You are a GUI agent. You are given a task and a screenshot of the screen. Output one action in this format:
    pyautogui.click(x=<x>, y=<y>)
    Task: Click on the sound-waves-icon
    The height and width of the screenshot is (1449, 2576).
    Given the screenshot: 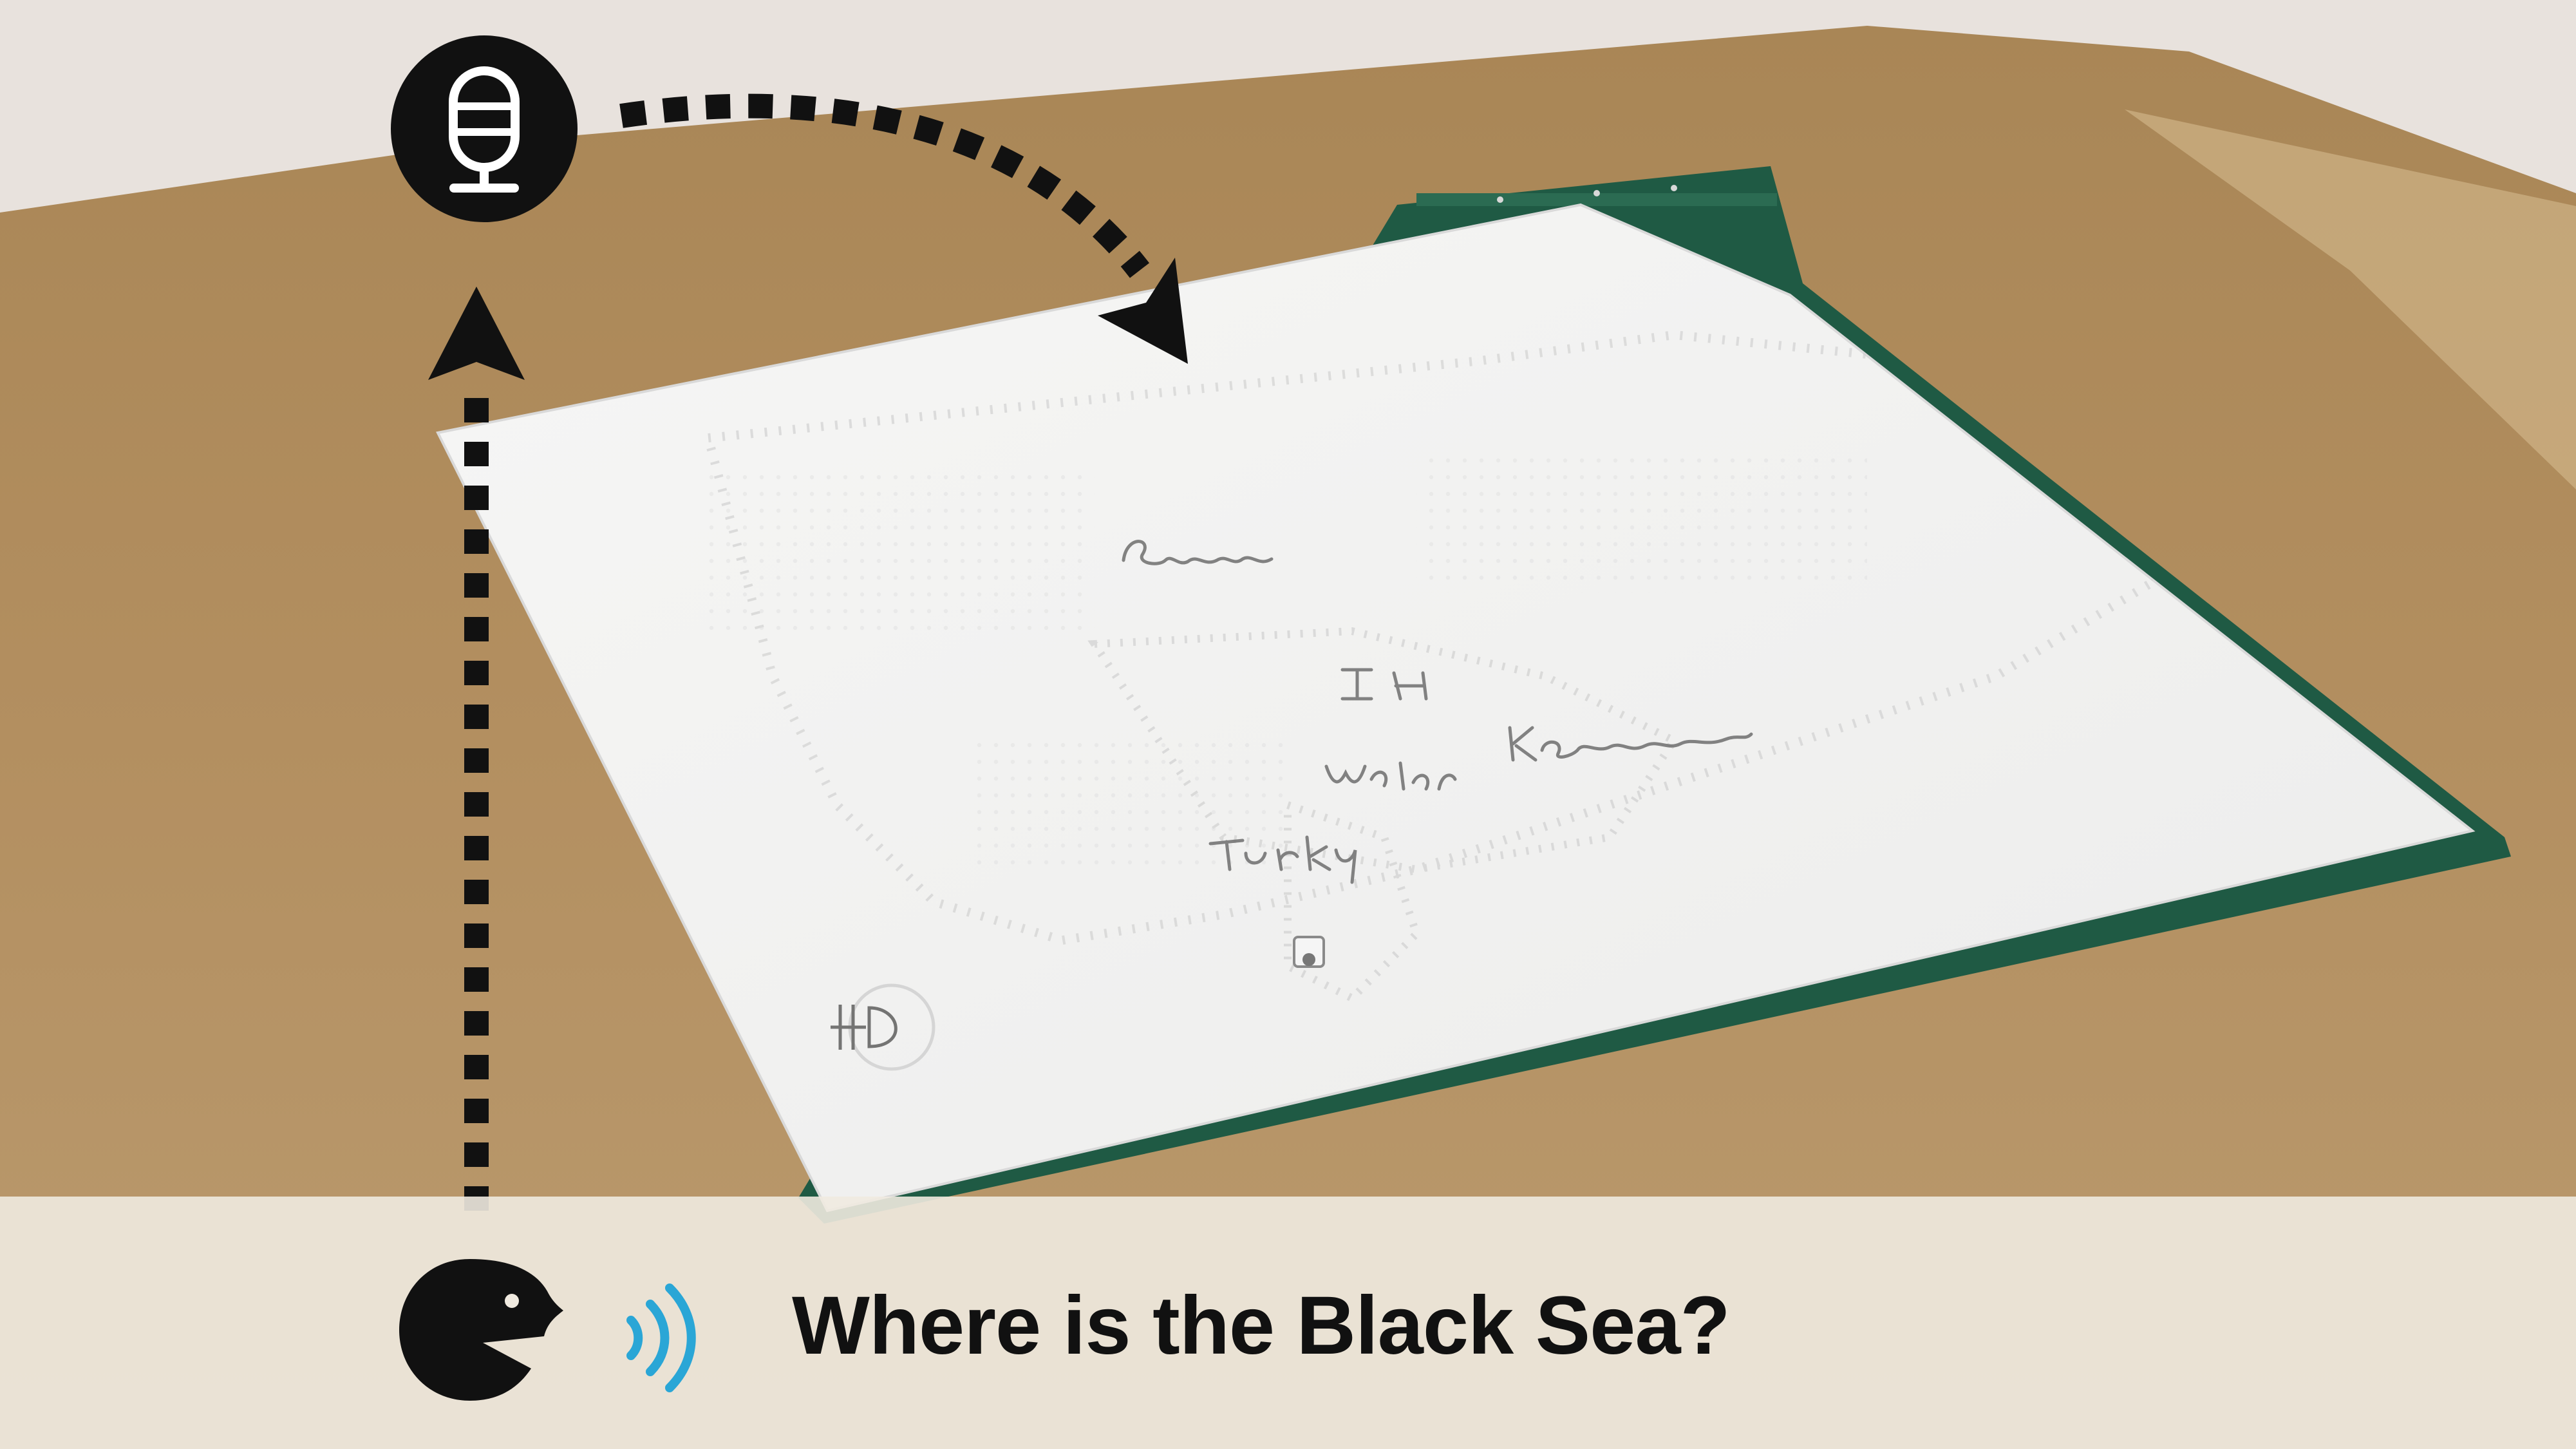 What is the action you would take?
    pyautogui.click(x=661, y=1337)
    